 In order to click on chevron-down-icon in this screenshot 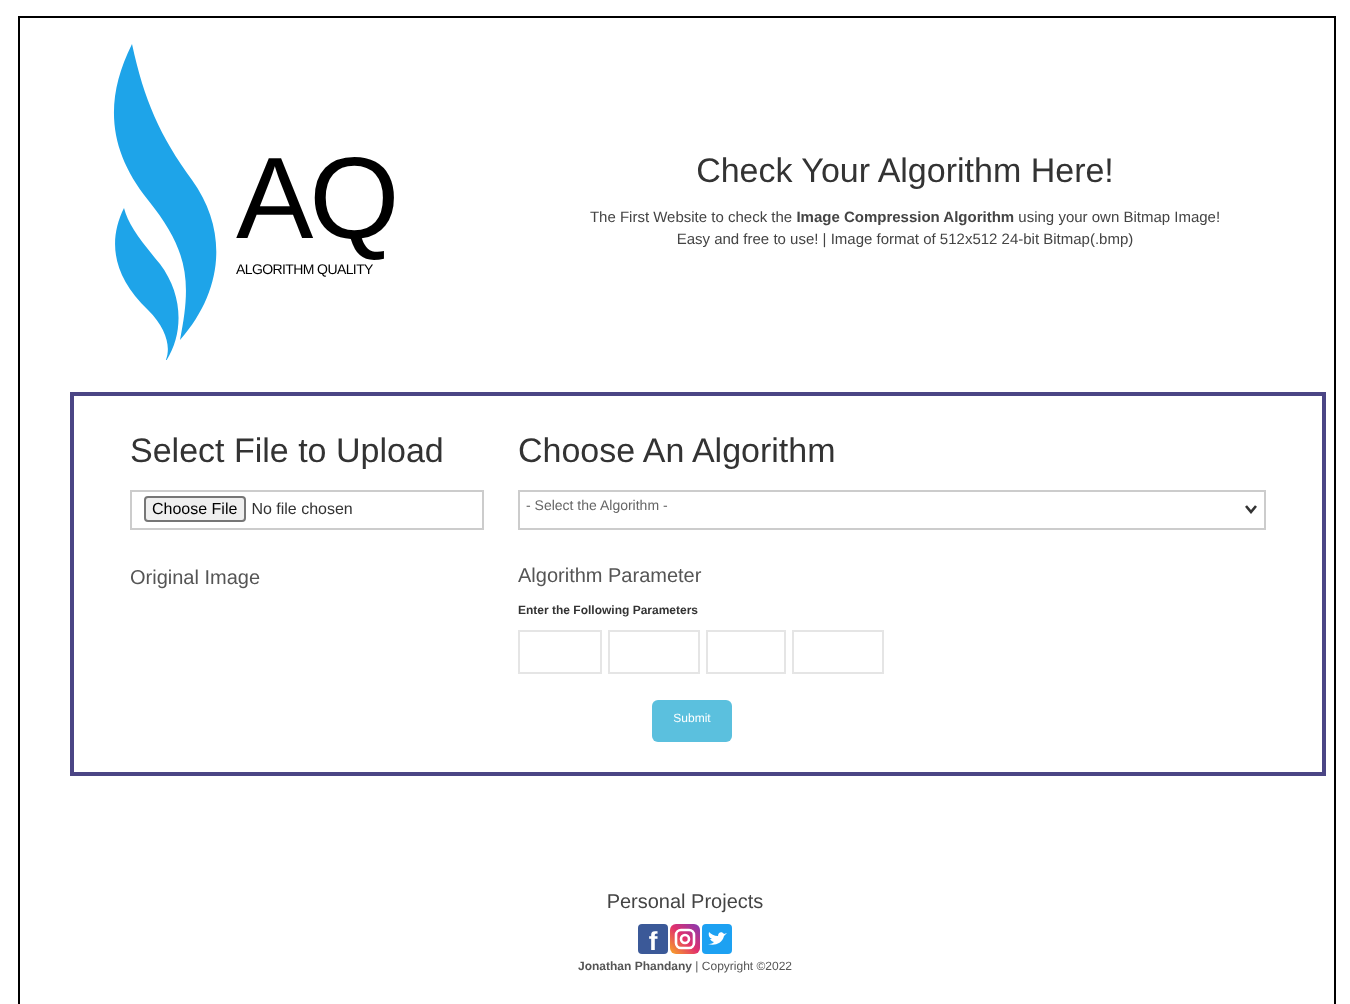, I will do `click(1251, 509)`.